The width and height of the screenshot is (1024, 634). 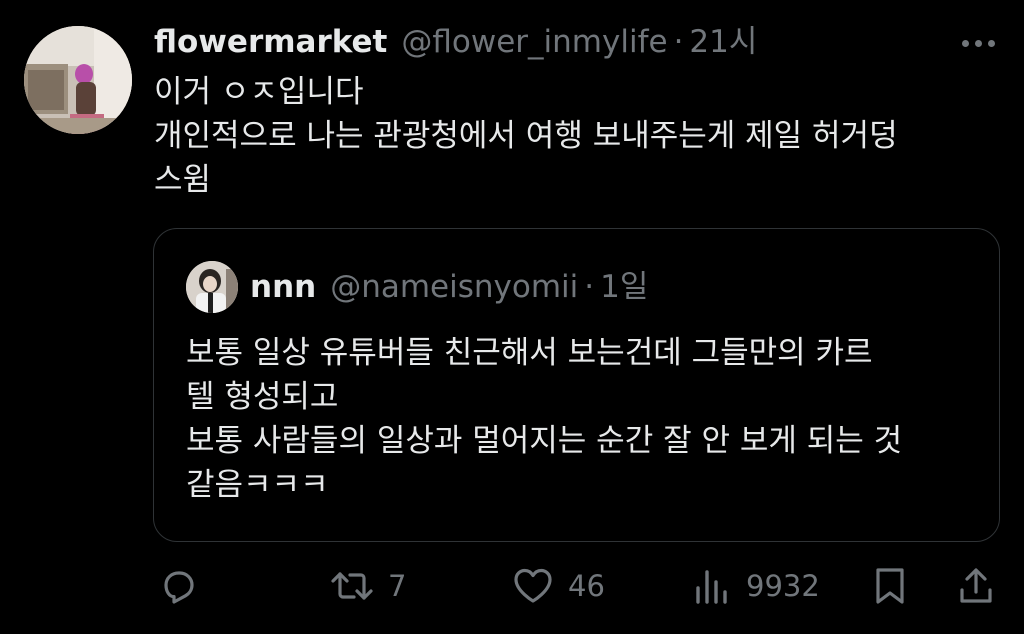 What do you see at coordinates (544, 441) in the screenshot?
I see `quoted-text-line: 보통 사람들의 일상과 멀어지는 순간 잘 안 보게 되는 것` at bounding box center [544, 441].